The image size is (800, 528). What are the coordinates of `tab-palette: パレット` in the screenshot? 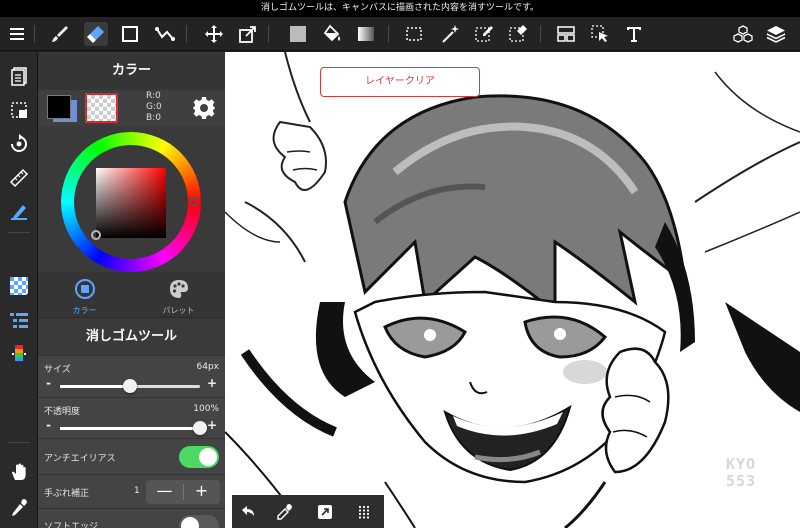 It's located at (178, 294).